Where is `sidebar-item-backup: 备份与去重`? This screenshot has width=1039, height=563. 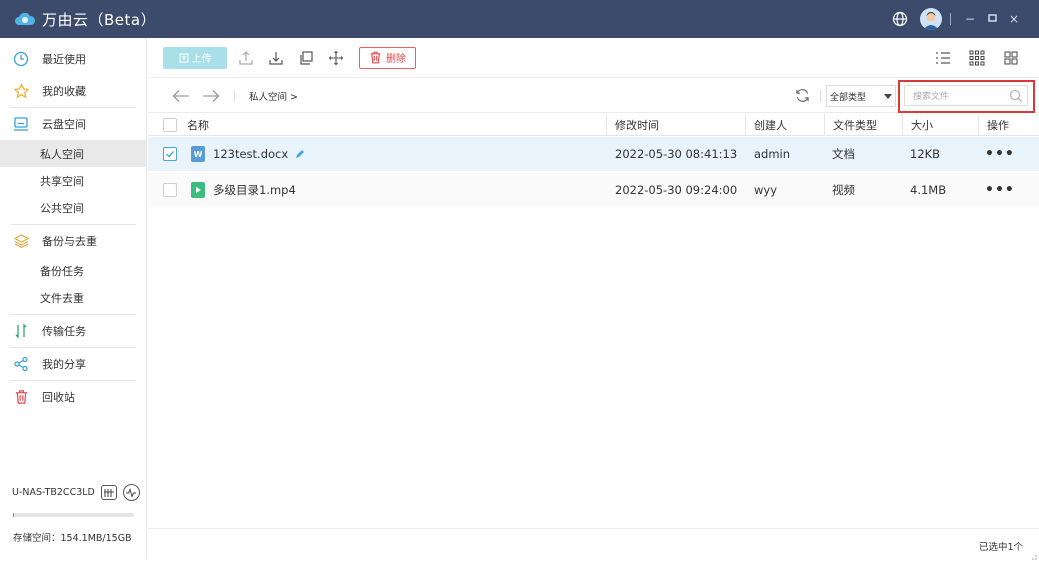
sidebar-item-backup: 备份与去重 is located at coordinates (73, 241).